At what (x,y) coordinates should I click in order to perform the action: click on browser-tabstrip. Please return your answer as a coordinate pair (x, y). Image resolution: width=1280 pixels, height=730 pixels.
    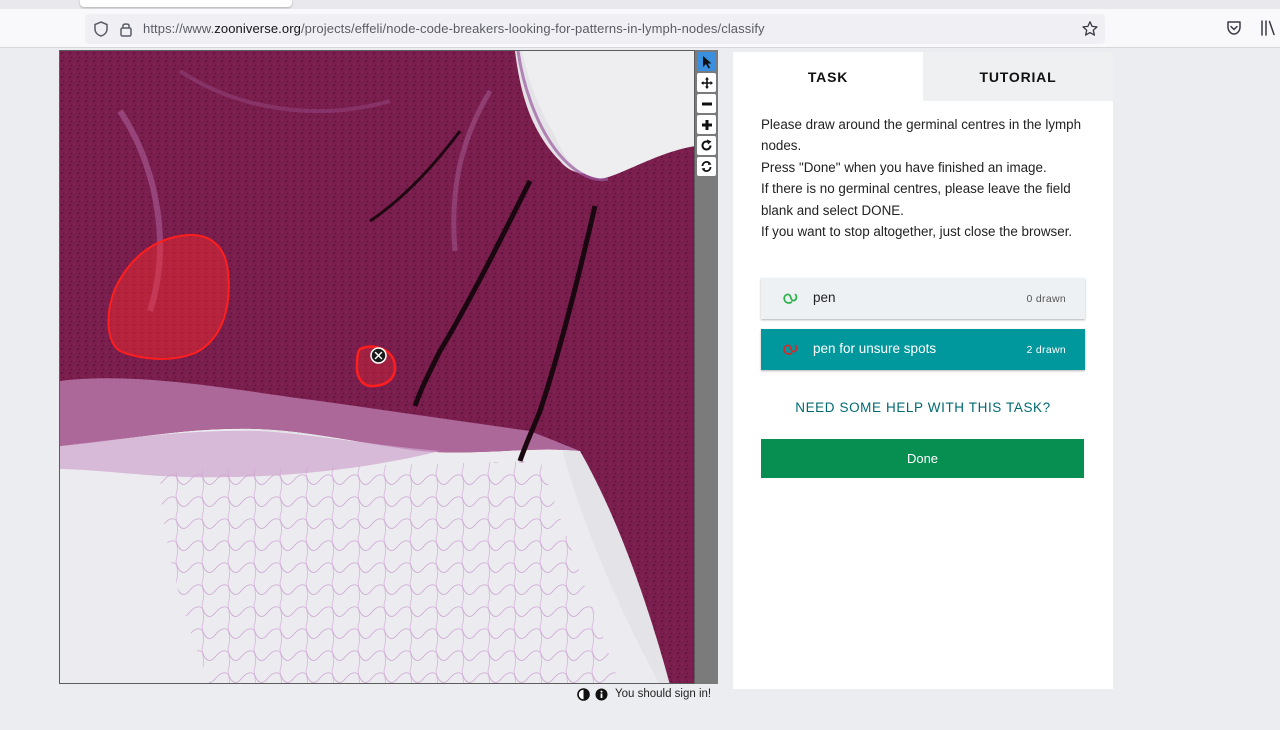
    Looking at the image, I should click on (640, 4).